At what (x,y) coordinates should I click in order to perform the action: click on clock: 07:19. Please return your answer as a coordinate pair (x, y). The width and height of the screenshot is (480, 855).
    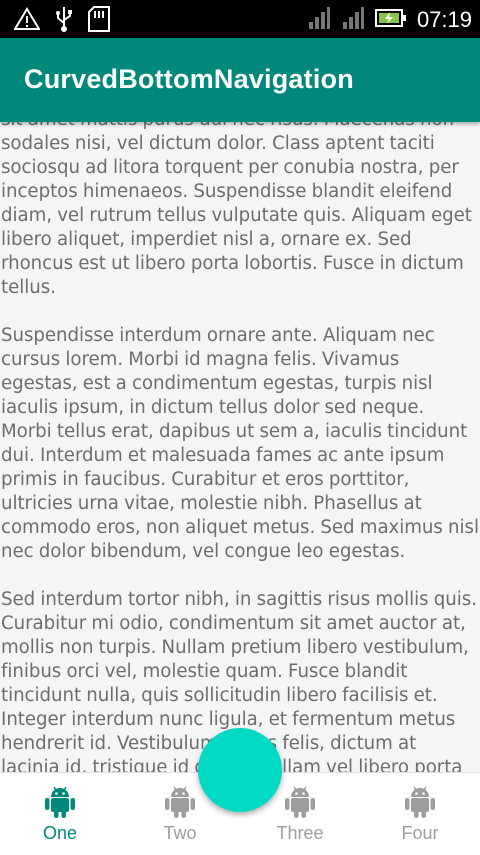
    Looking at the image, I should click on (444, 19).